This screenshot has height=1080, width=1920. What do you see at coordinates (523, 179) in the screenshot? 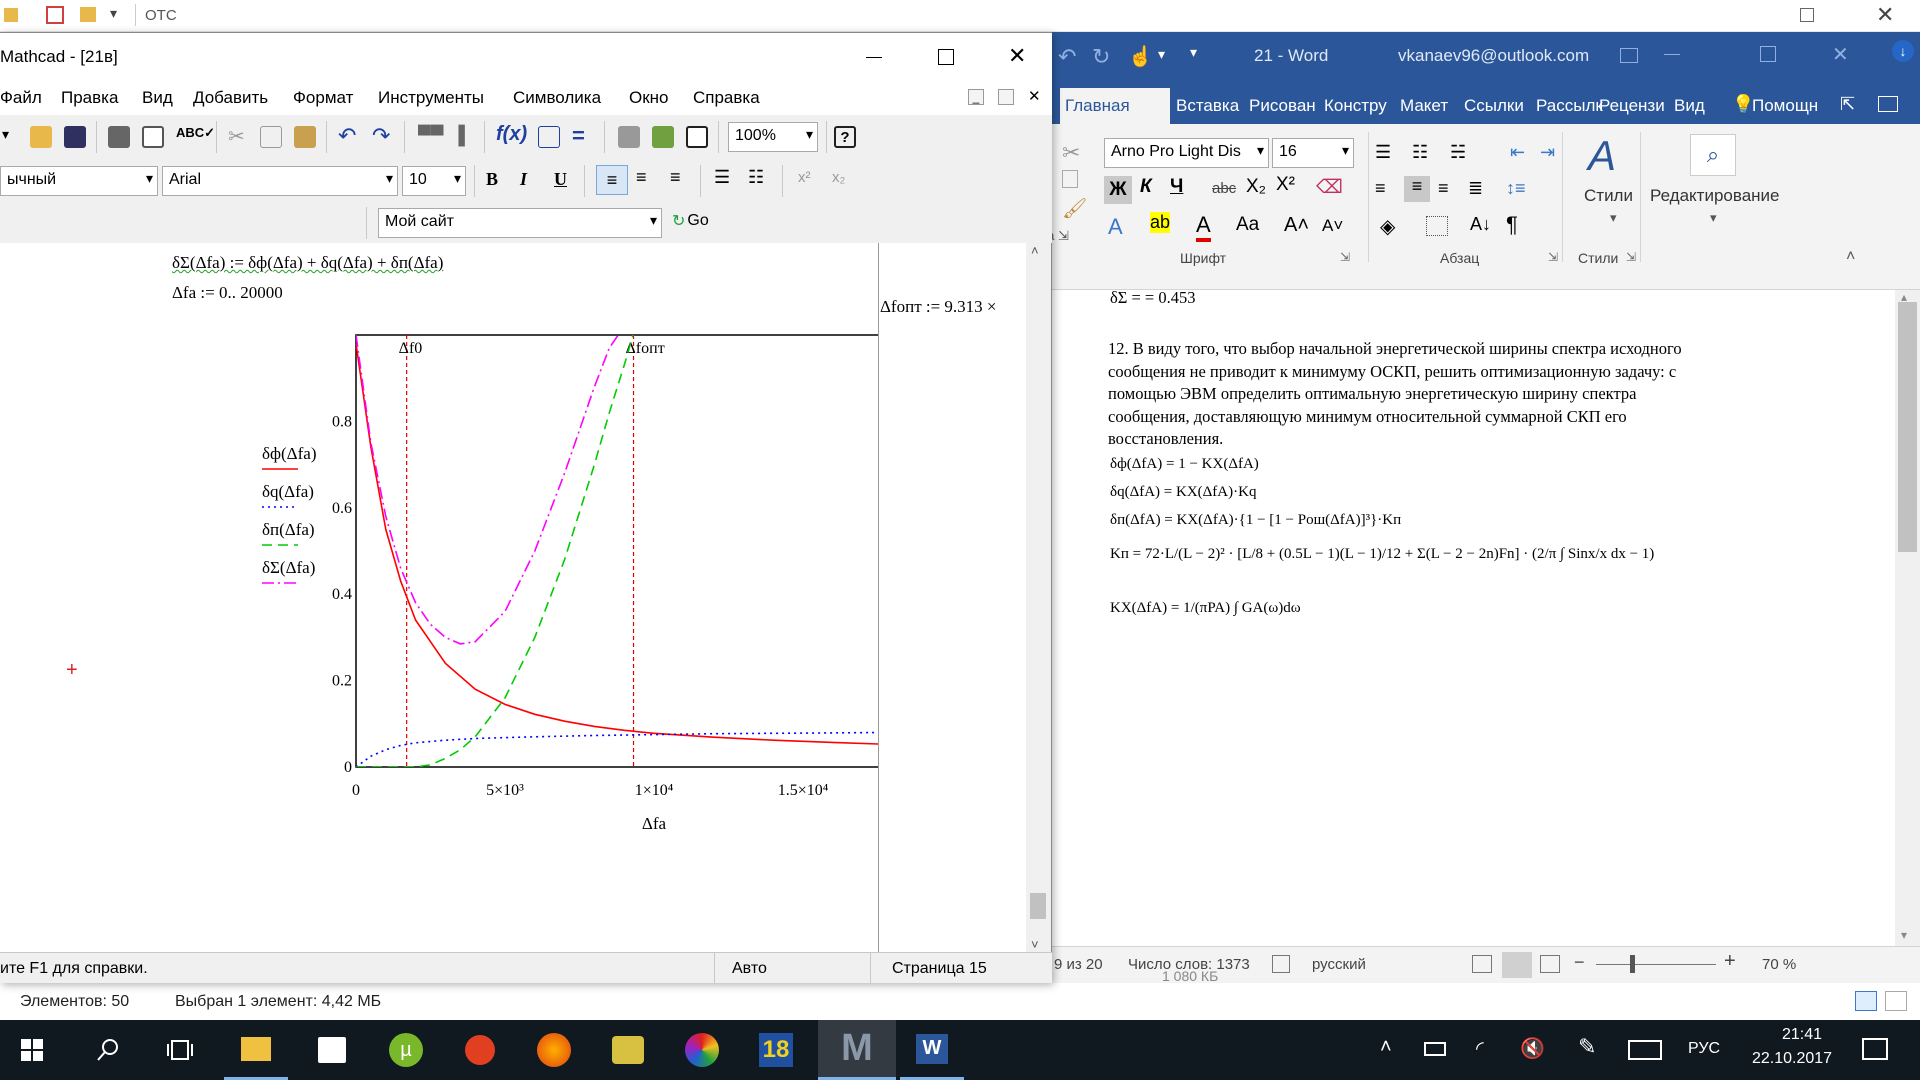
I see `italic-button: I` at bounding box center [523, 179].